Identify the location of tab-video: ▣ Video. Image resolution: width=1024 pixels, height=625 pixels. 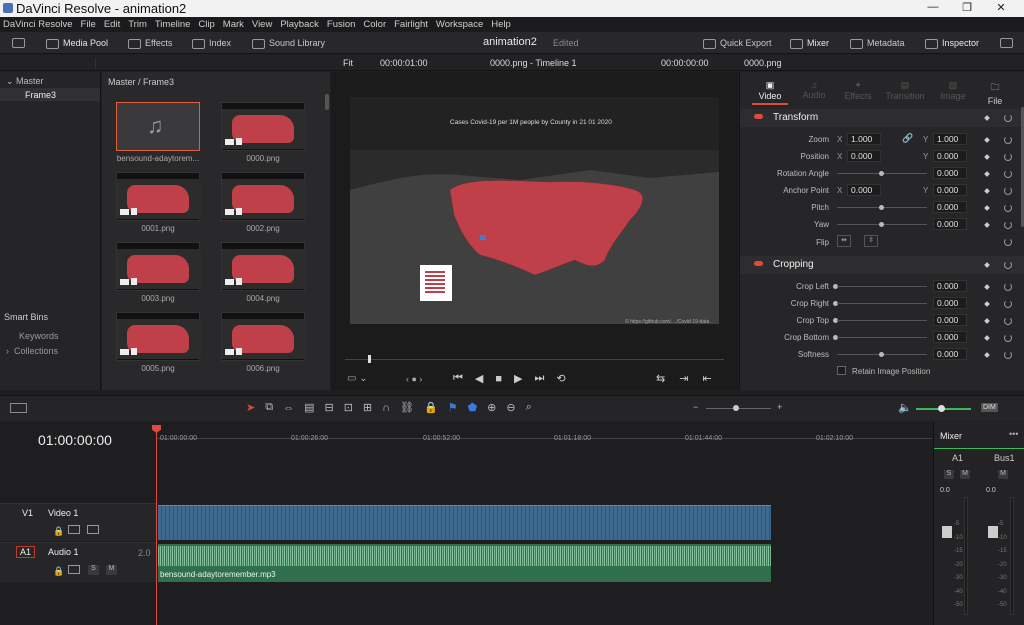
(770, 92).